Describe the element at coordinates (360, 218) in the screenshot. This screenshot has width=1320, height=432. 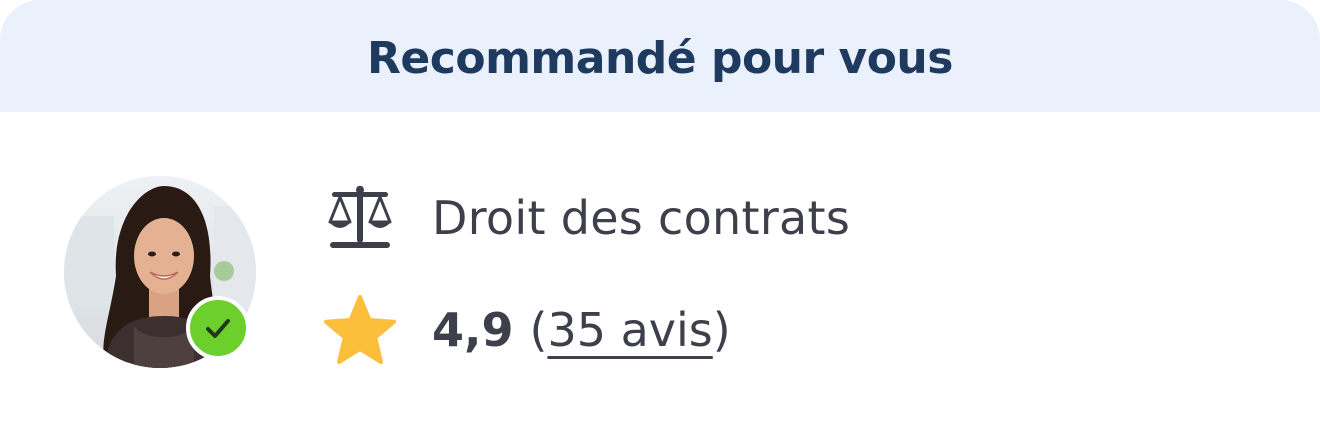
I see `scales-icon` at that location.